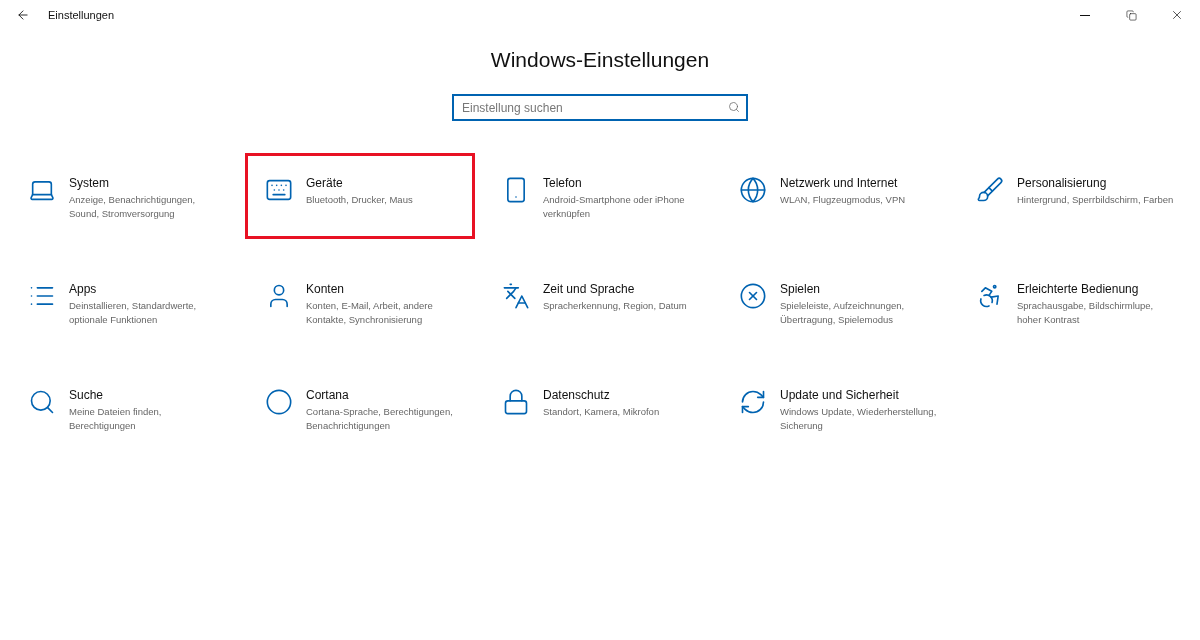 This screenshot has width=1200, height=640. I want to click on tile-description: Windows Update, Wiederherstellung, Sicherung, so click(859, 419).